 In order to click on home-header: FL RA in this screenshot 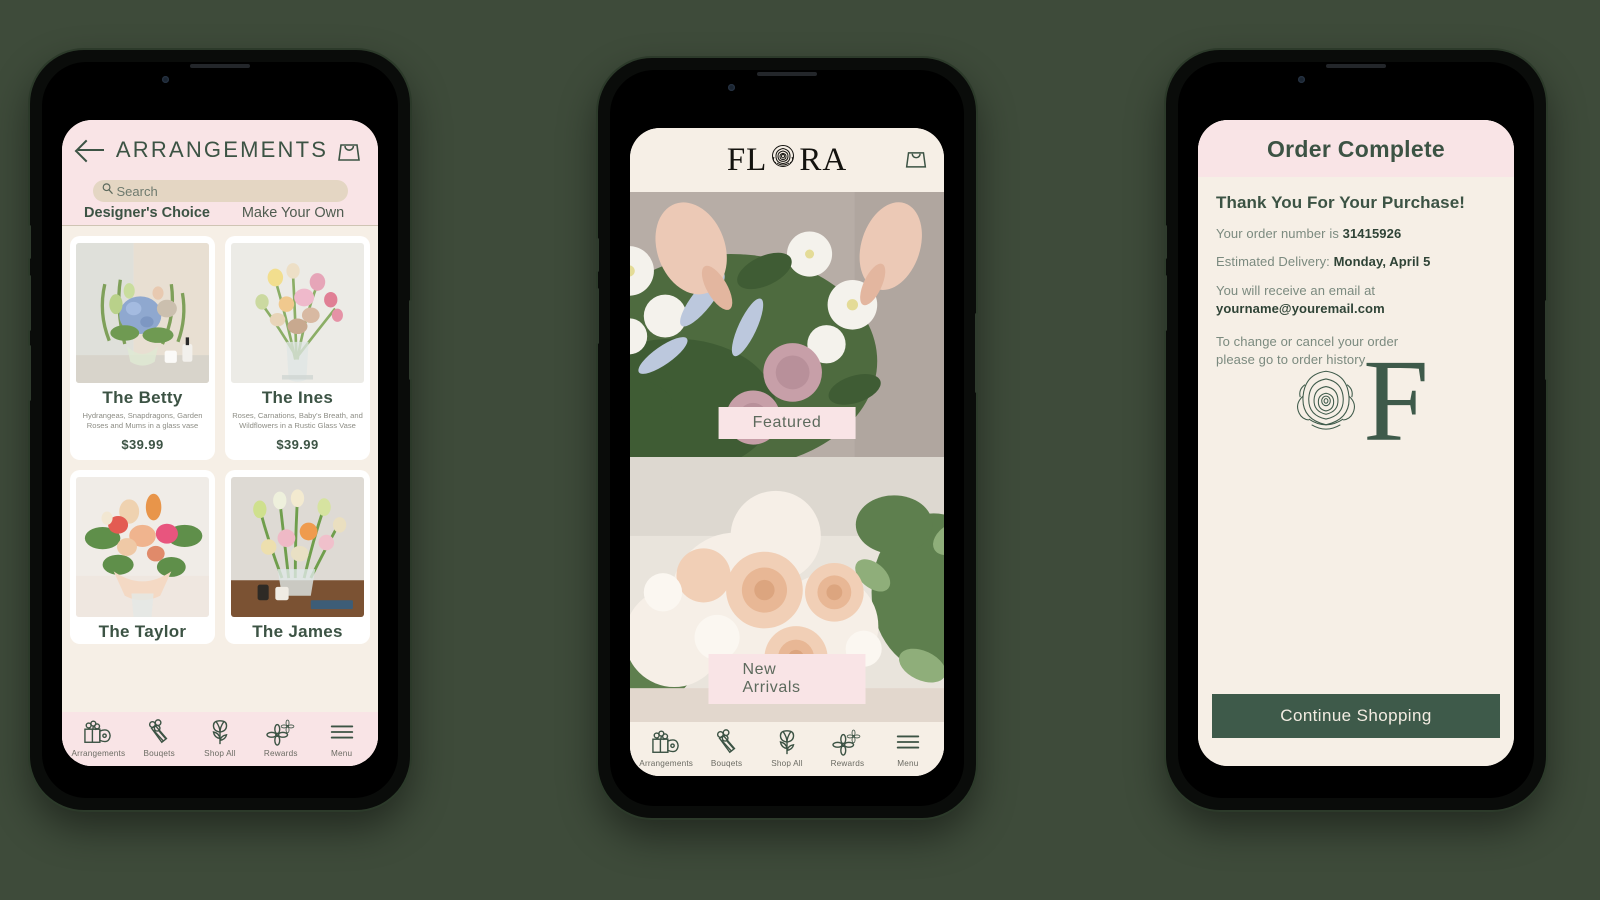, I will do `click(787, 160)`.